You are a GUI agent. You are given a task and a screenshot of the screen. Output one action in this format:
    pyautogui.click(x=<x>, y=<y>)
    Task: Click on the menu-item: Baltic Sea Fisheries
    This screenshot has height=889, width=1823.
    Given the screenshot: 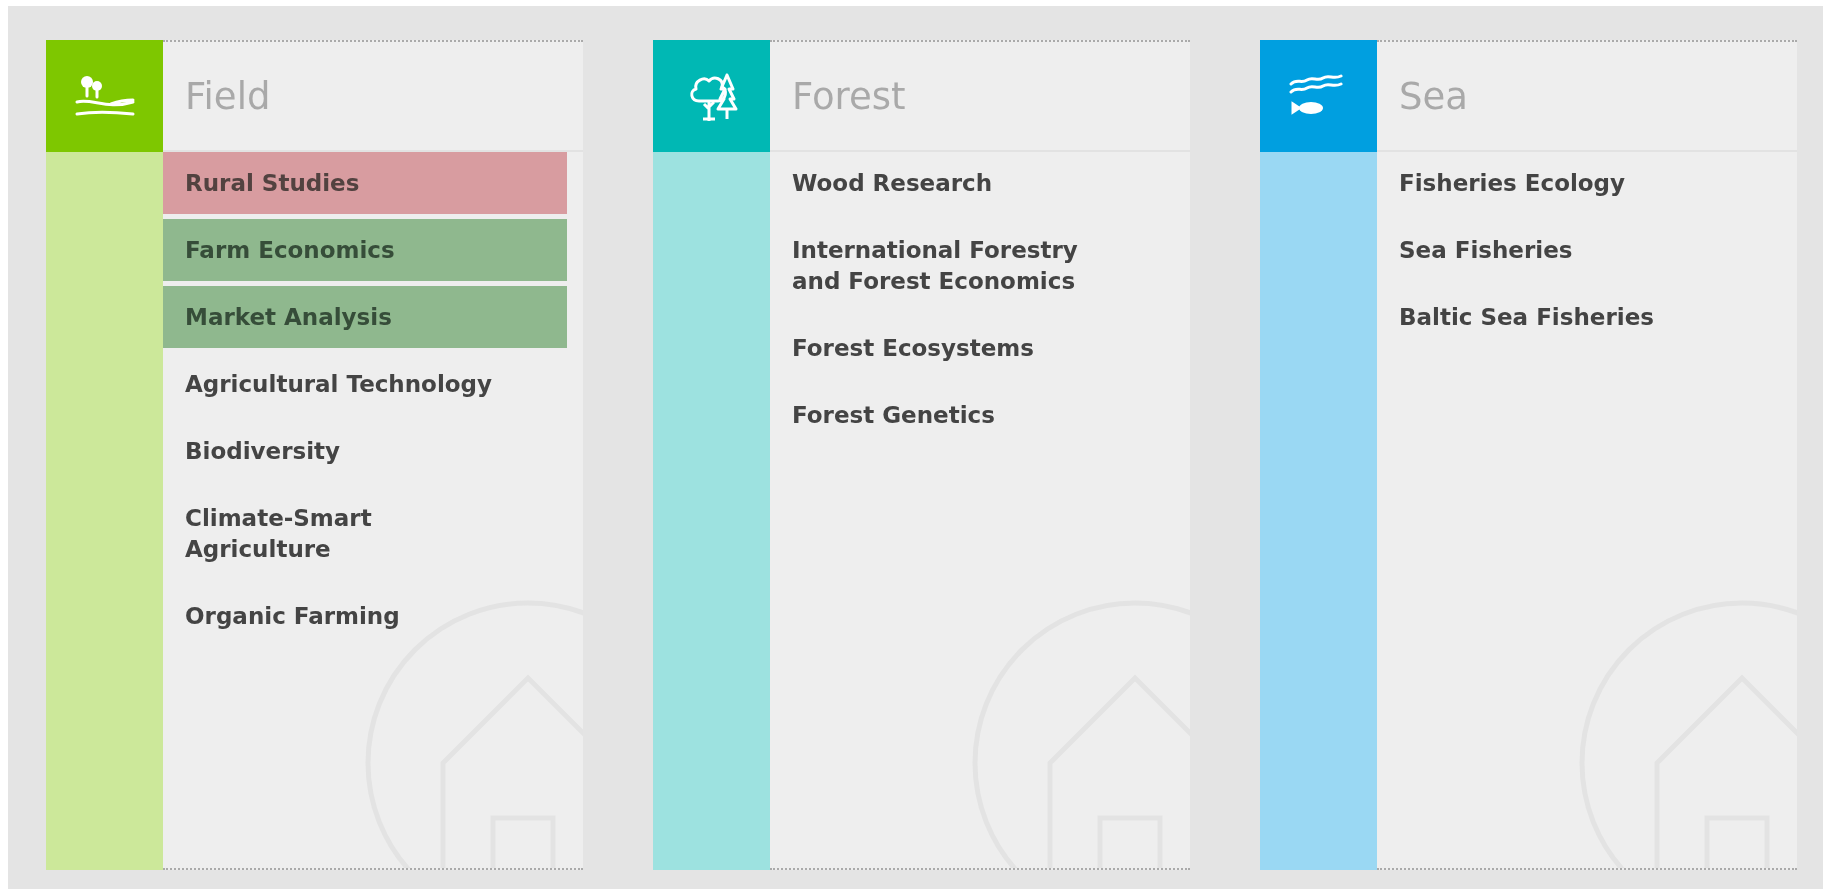 What is the action you would take?
    pyautogui.click(x=1579, y=317)
    